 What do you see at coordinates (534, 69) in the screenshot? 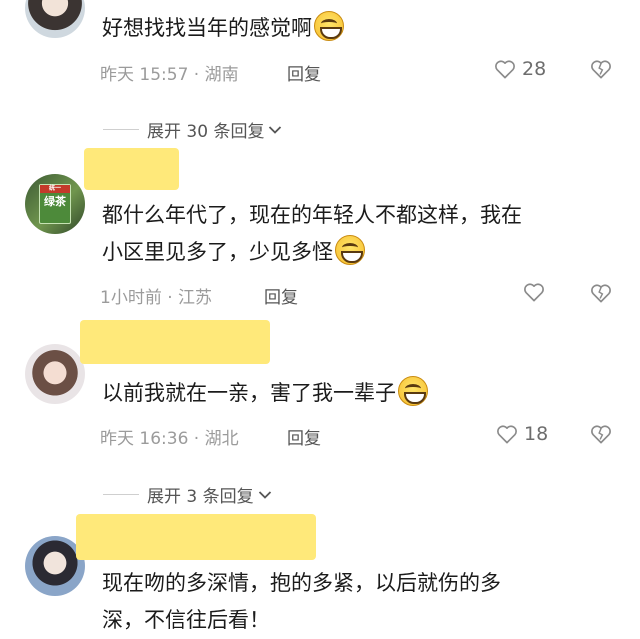
I see `like-count: 28` at bounding box center [534, 69].